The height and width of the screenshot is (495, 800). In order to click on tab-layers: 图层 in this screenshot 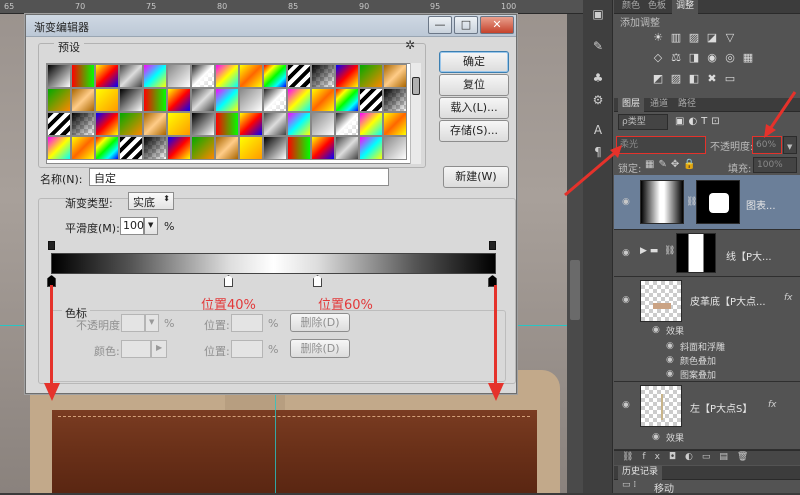, I will do `click(631, 105)`.